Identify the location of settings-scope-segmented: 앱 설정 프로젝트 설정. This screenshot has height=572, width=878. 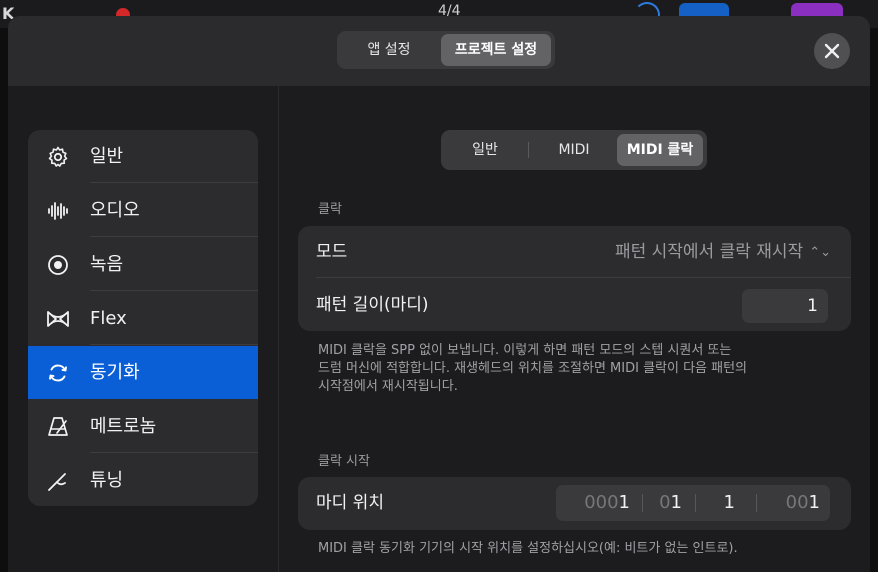
(446, 50).